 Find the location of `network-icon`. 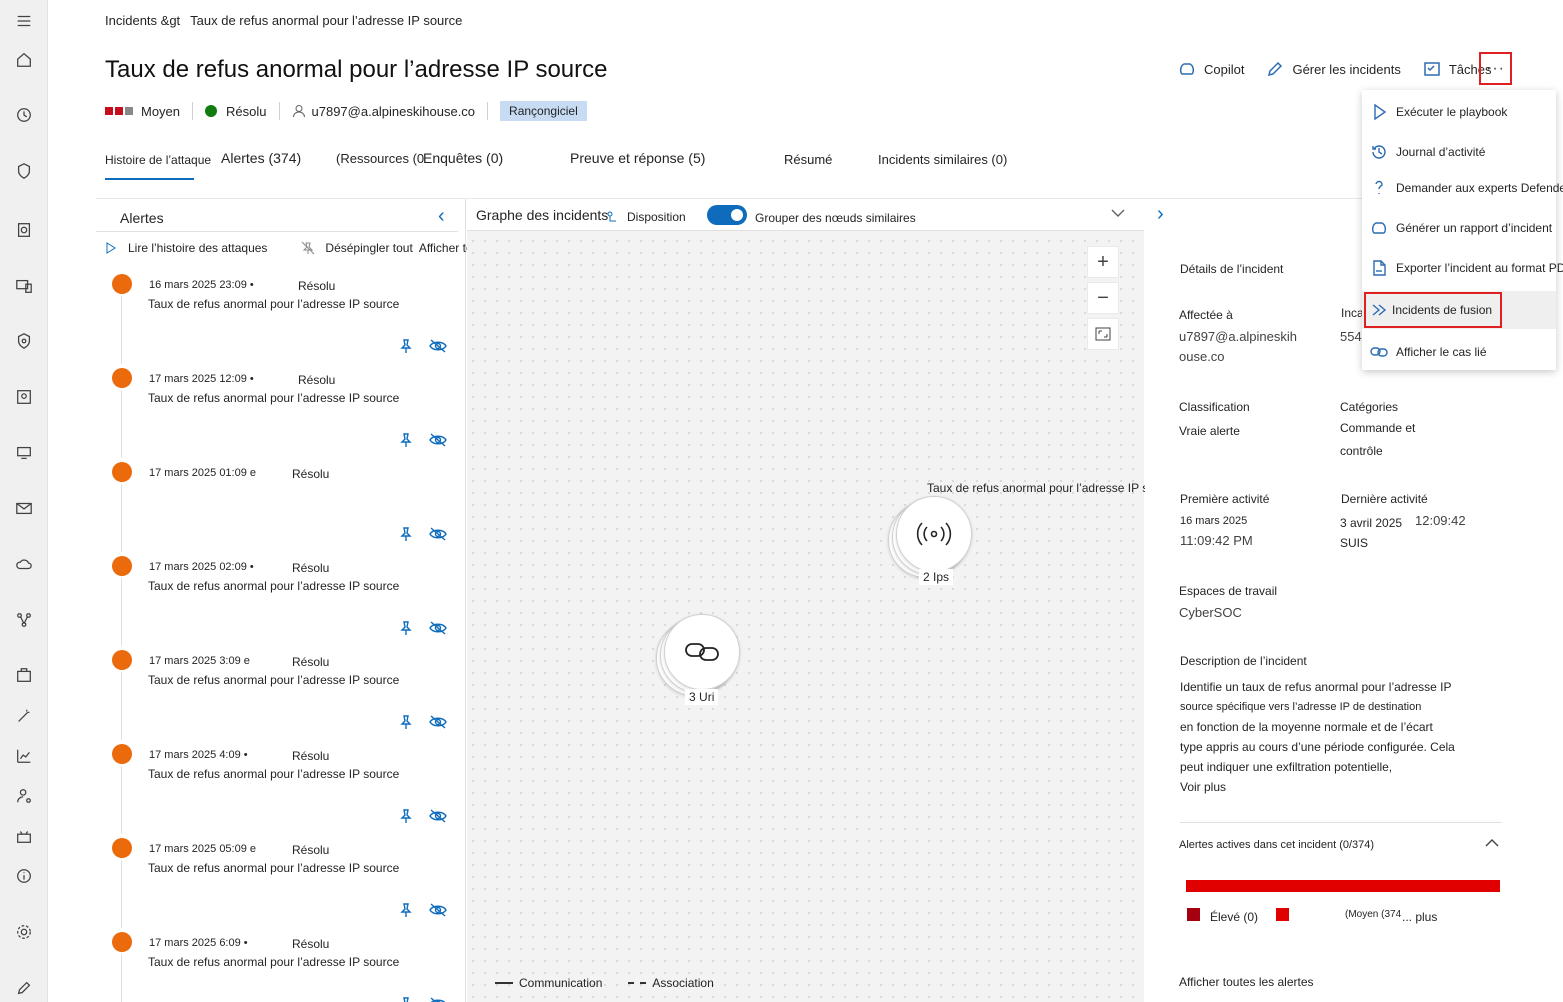

network-icon is located at coordinates (24, 620).